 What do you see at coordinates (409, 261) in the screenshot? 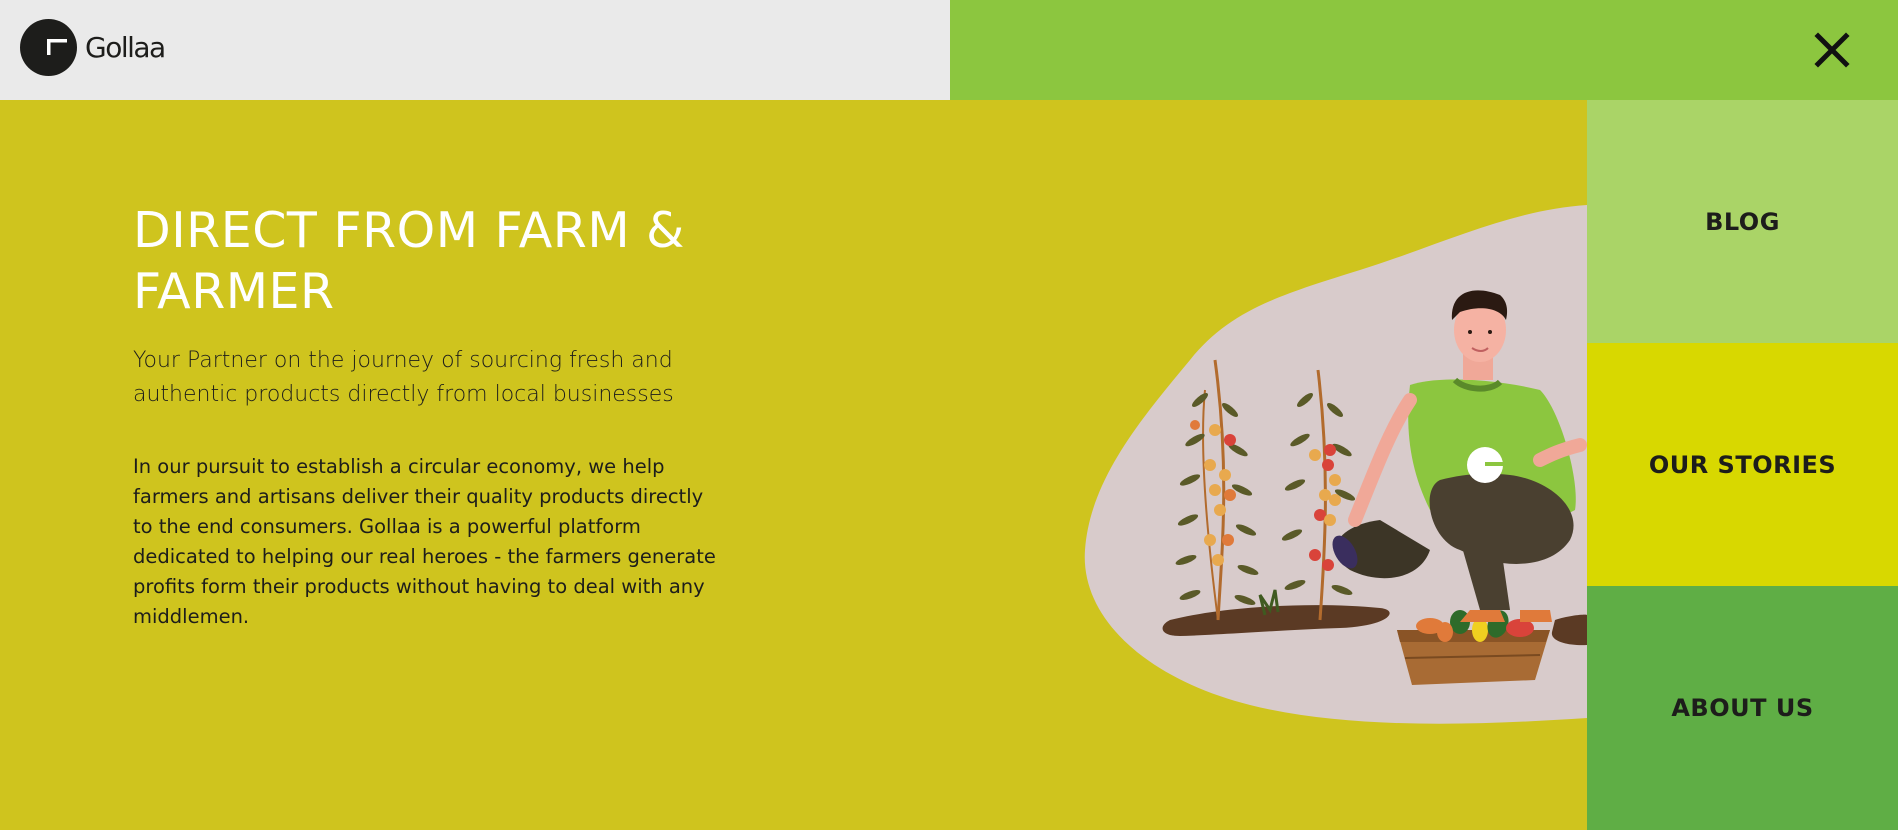
I see `hero-title: DIRECT FROM FARM & FARMER` at bounding box center [409, 261].